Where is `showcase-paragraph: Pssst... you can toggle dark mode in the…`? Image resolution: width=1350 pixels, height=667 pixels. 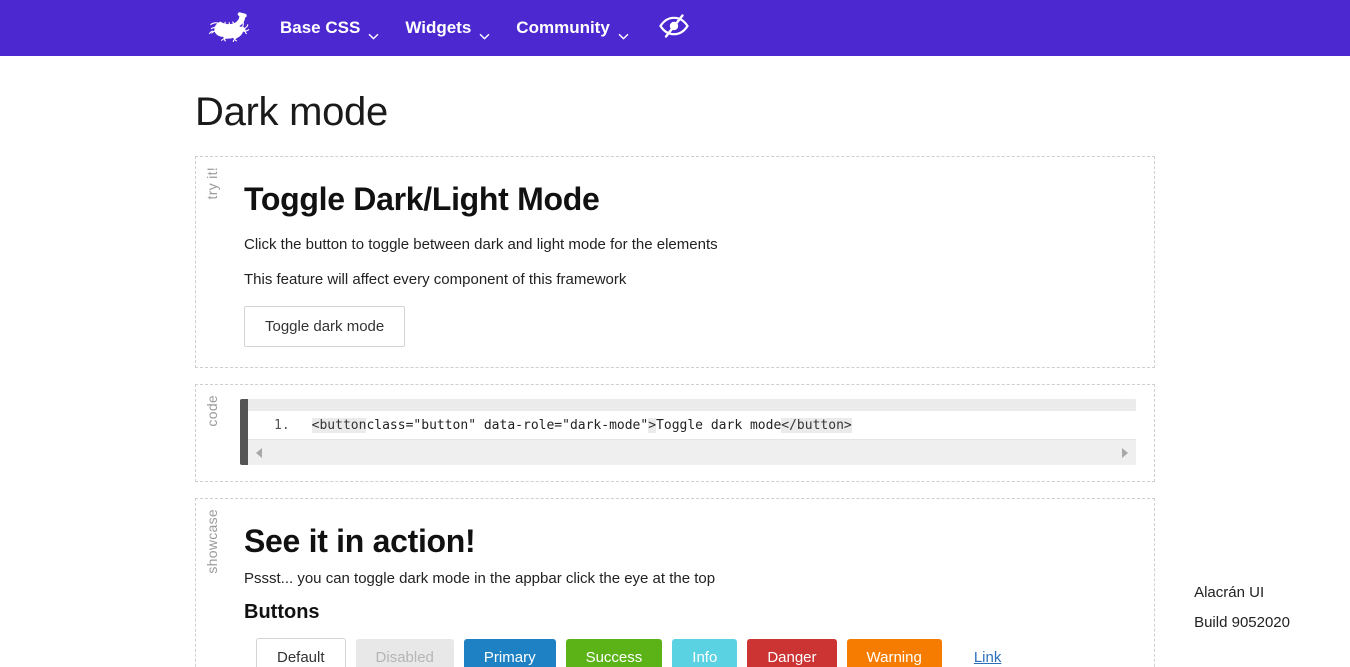 showcase-paragraph: Pssst... you can toggle dark mode in the… is located at coordinates (480, 578).